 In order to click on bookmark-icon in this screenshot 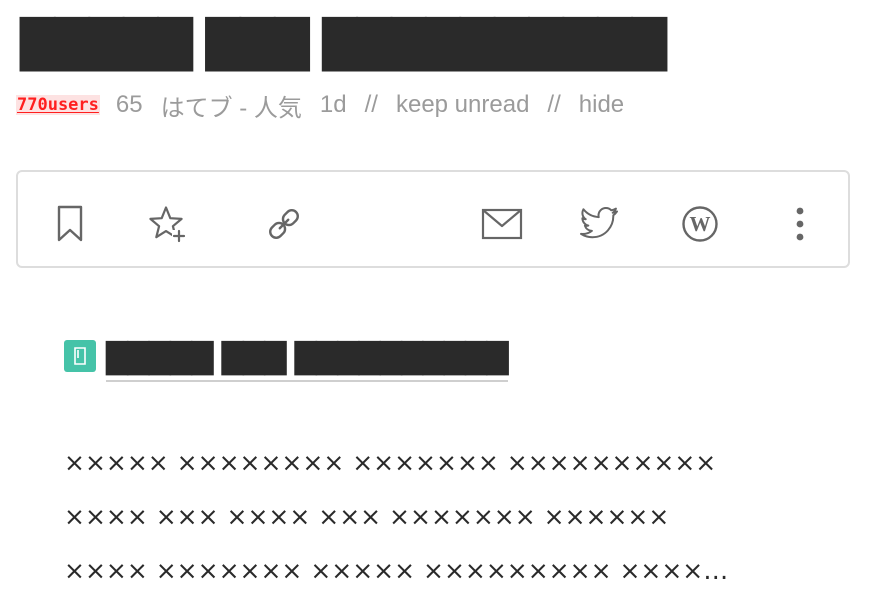, I will do `click(70, 223)`.